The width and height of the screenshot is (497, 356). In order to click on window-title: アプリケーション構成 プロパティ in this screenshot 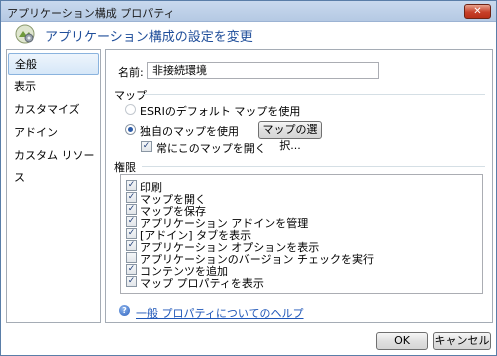, I will do `click(91, 13)`.